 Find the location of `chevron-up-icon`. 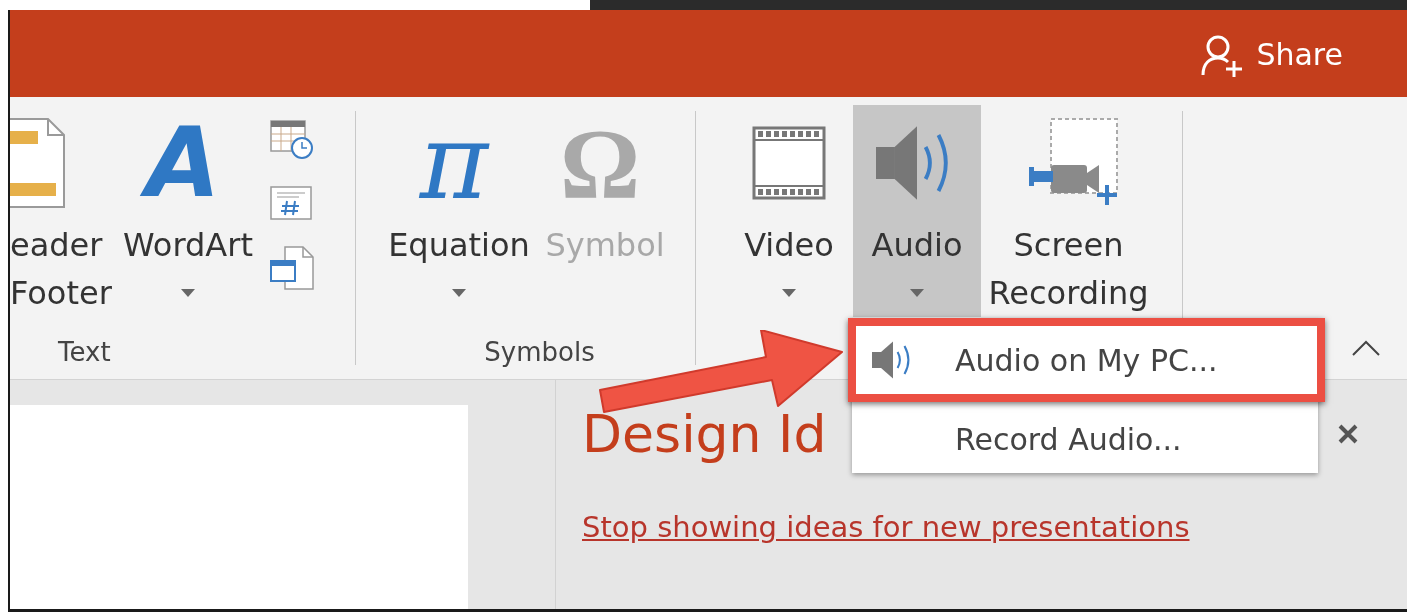

chevron-up-icon is located at coordinates (1366, 348).